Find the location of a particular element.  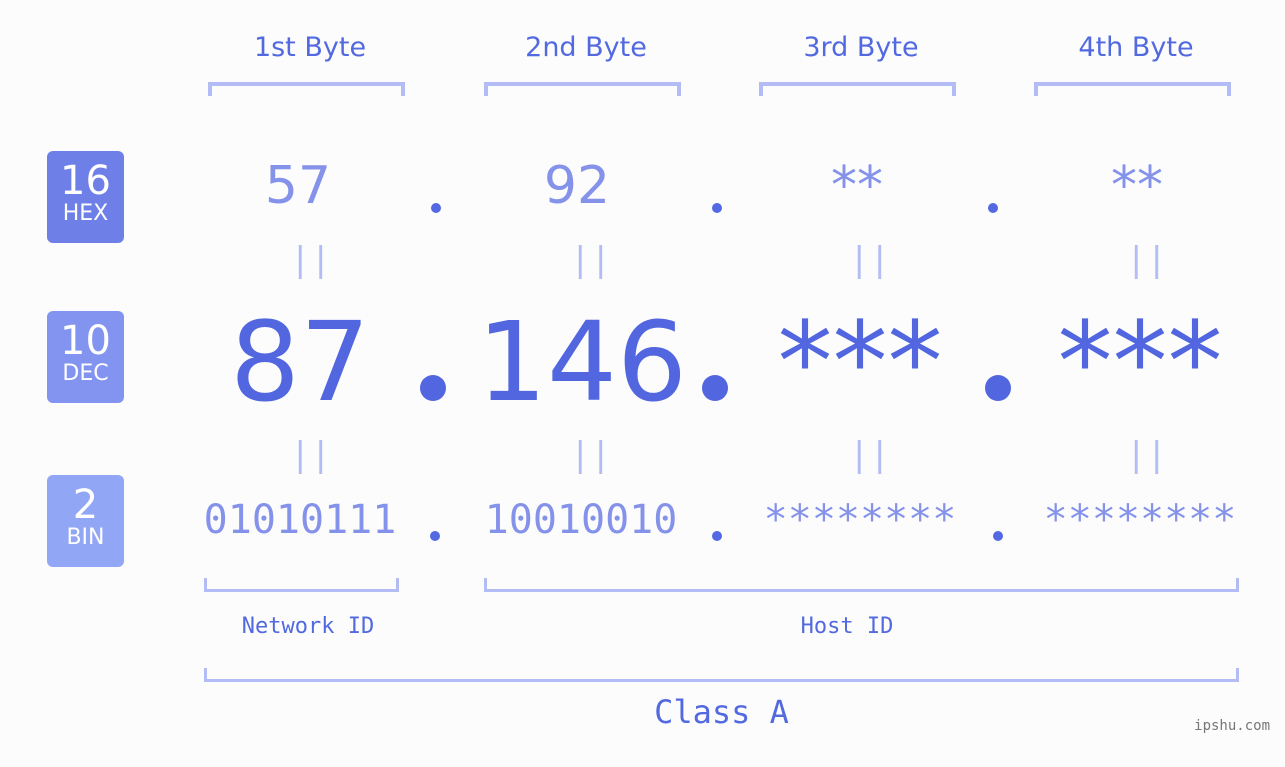

byte-header-4: 4th Byte is located at coordinates (1136, 47).